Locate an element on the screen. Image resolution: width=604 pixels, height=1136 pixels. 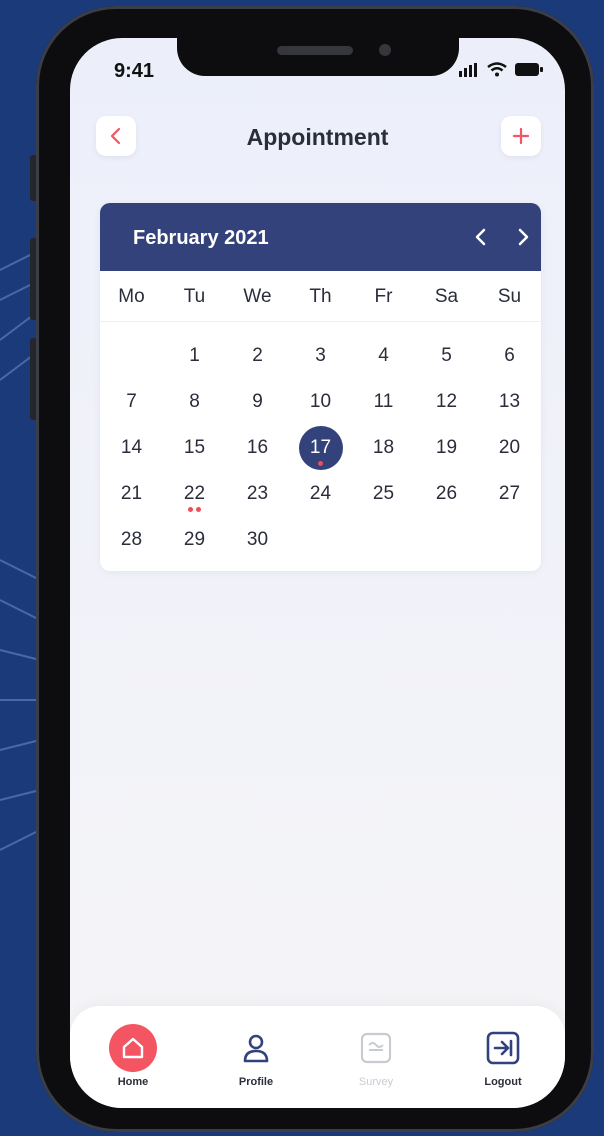
calendar-day: 29 is located at coordinates (194, 540).